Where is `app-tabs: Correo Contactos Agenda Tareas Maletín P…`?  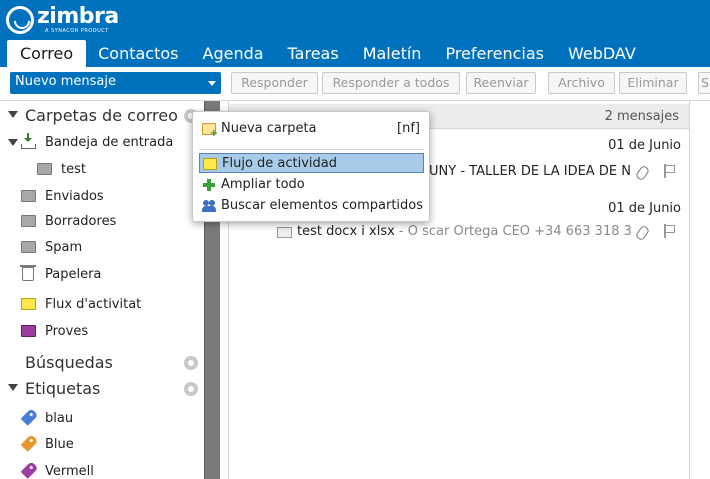
app-tabs: Correo Contactos Agenda Tareas Maletín P… is located at coordinates (324, 53).